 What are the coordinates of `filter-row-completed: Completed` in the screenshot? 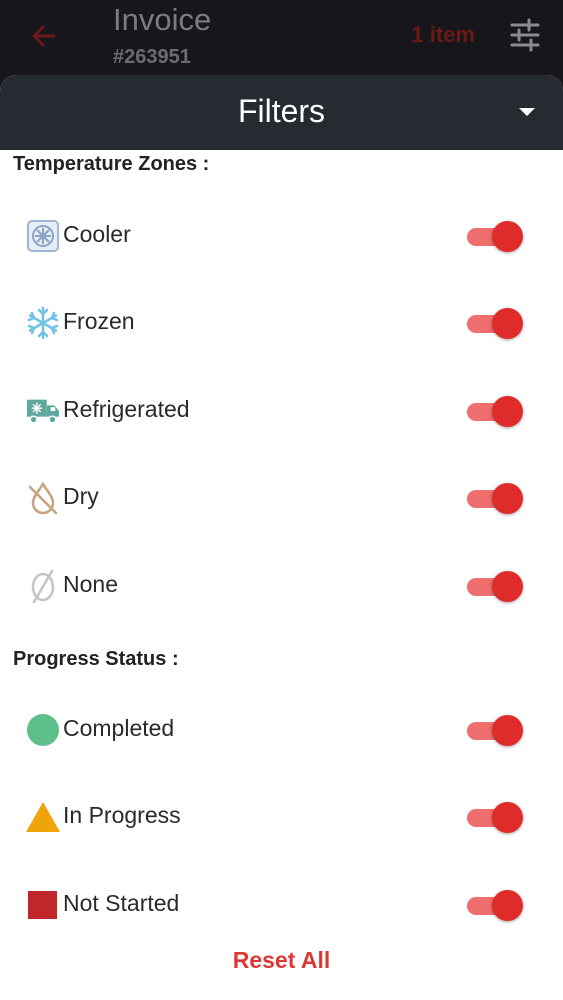 It's located at (281, 729).